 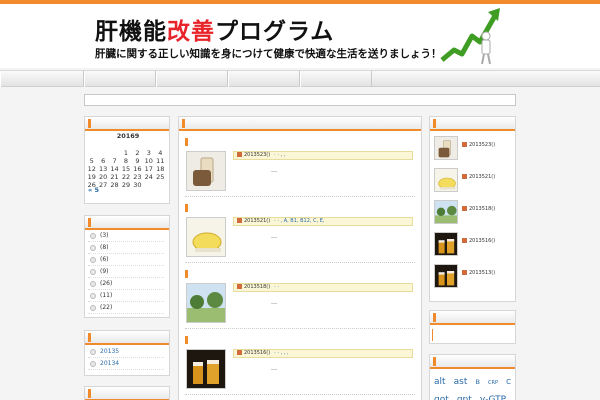 I want to click on post-tags: · · , ,, so click(x=279, y=155).